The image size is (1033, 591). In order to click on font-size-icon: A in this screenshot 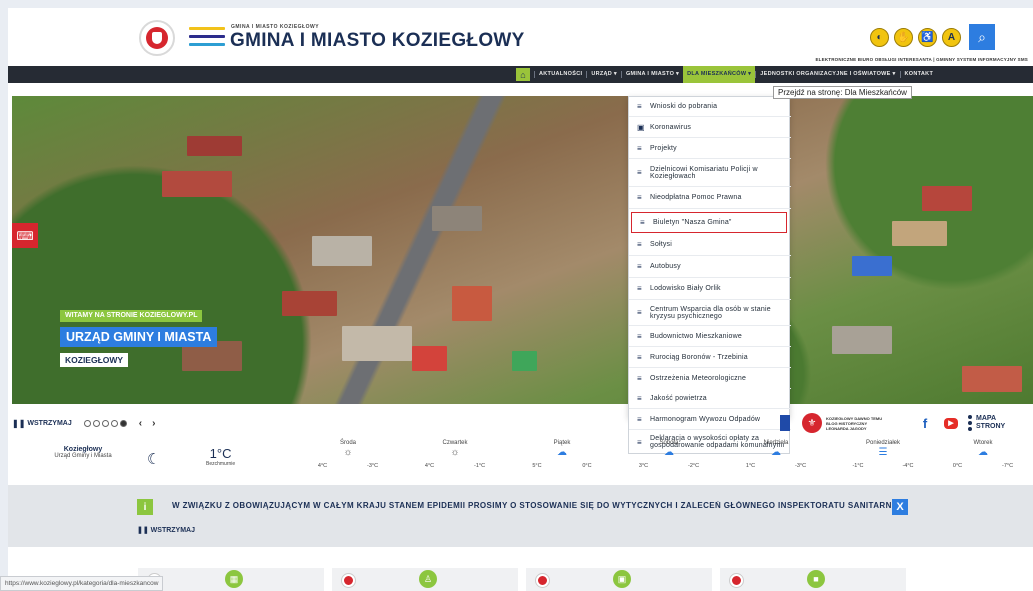, I will do `click(951, 37)`.